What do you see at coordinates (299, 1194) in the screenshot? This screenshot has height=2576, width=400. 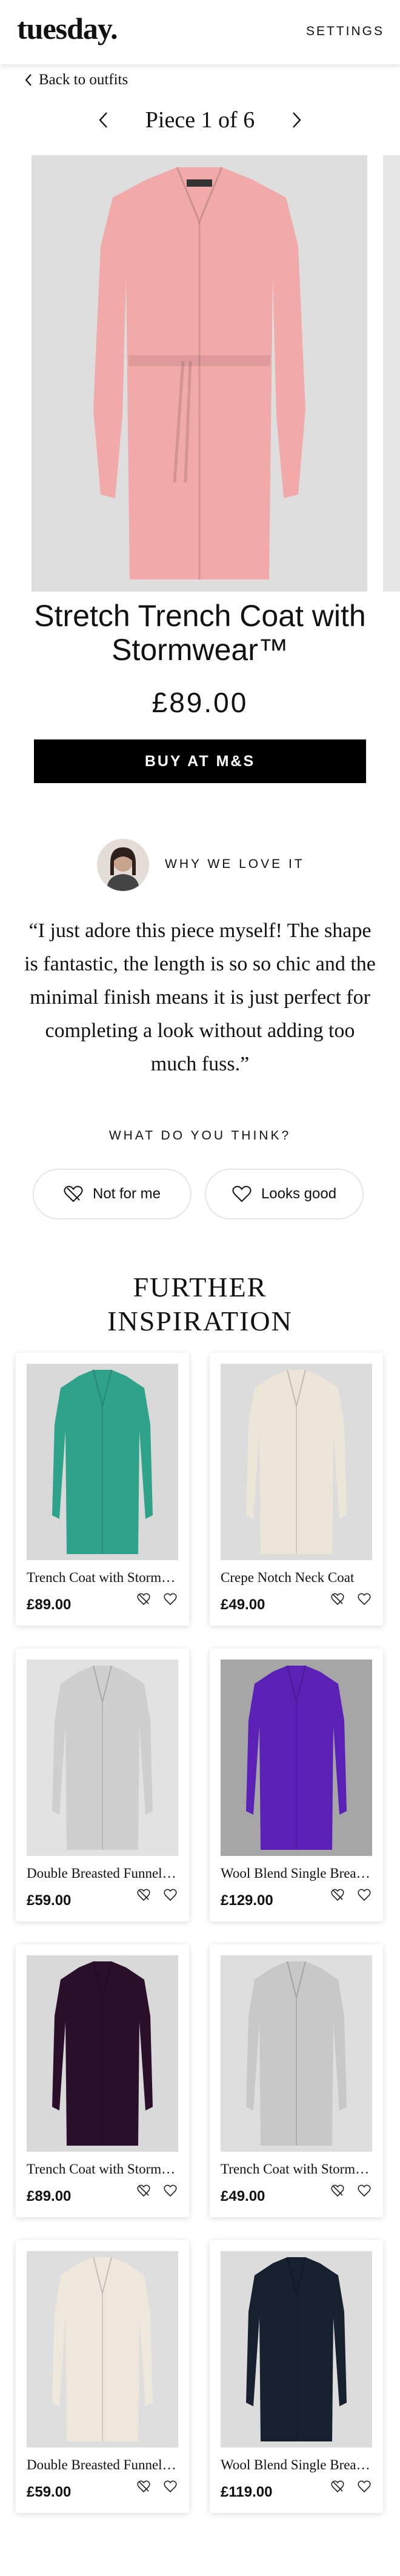 I see `looks-good-label: Looks good` at bounding box center [299, 1194].